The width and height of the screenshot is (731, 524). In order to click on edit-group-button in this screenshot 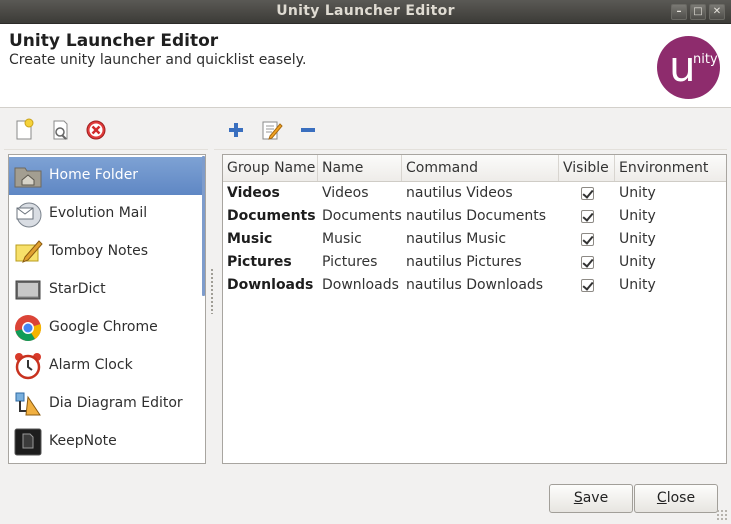, I will do `click(272, 130)`.